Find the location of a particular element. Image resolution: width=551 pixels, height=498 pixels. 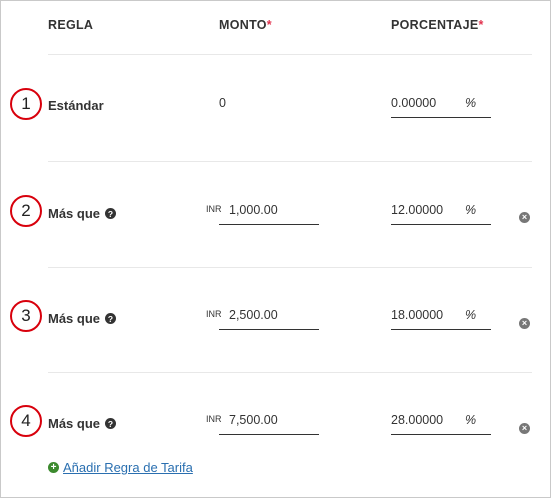

percentage-input: 28.00000 % is located at coordinates (441, 424).